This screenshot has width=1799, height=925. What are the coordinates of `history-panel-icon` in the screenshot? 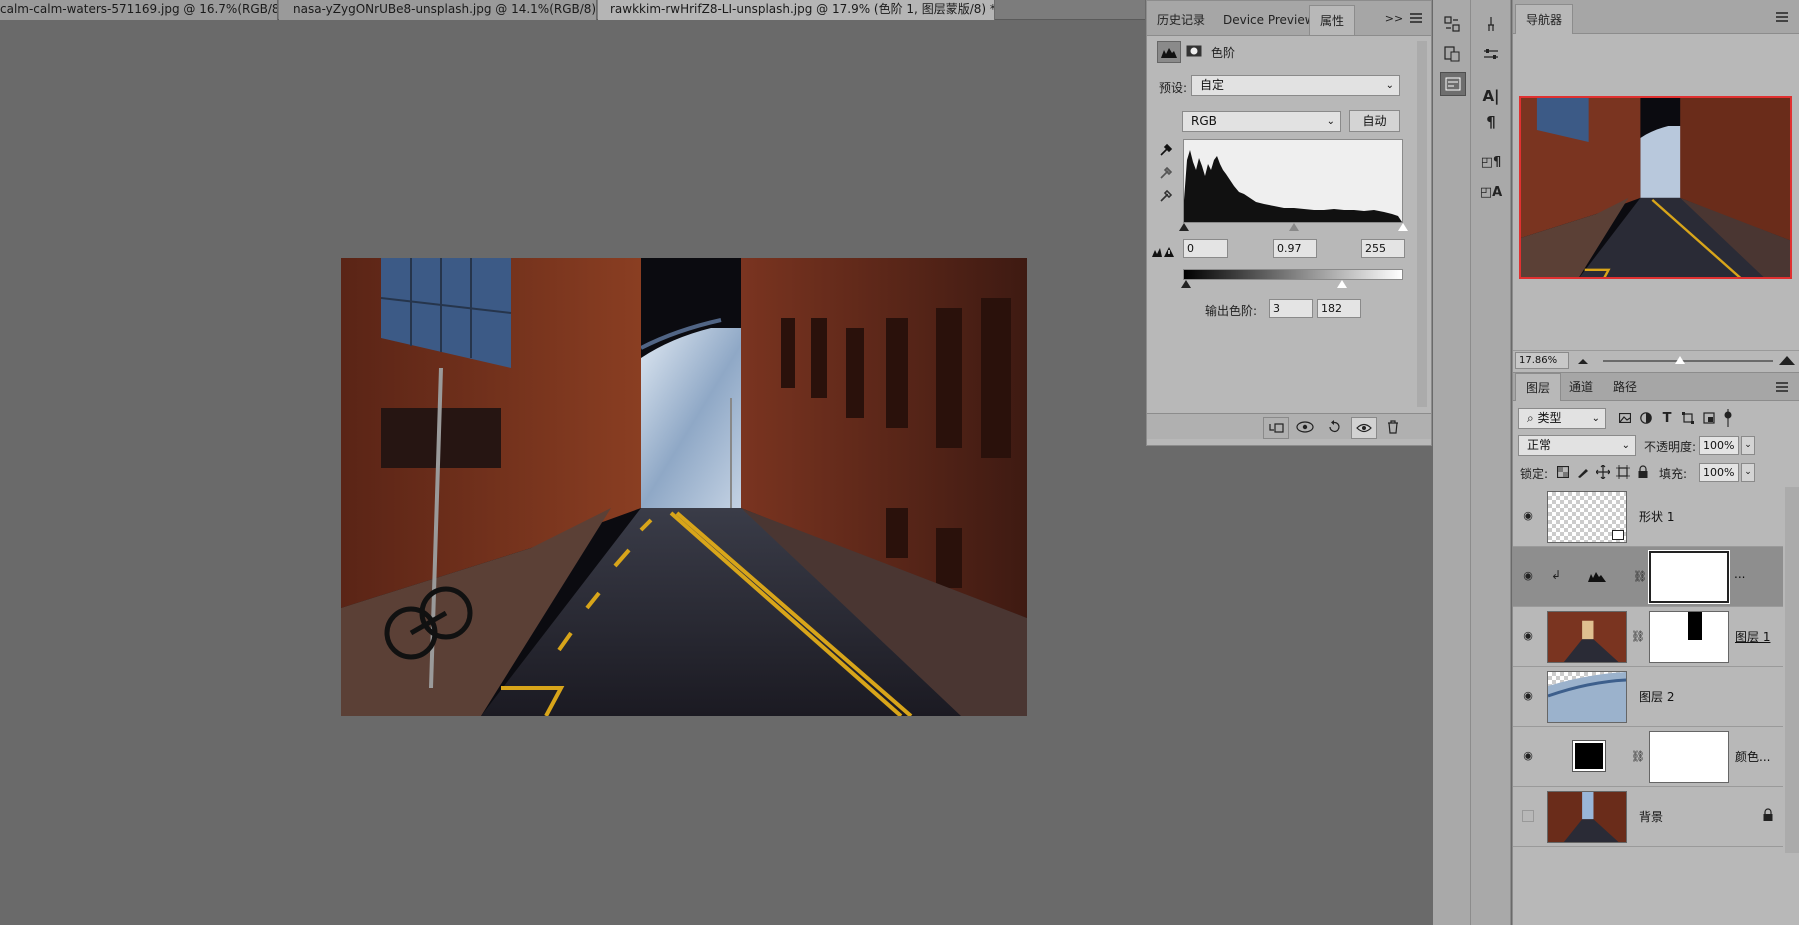 It's located at (1452, 24).